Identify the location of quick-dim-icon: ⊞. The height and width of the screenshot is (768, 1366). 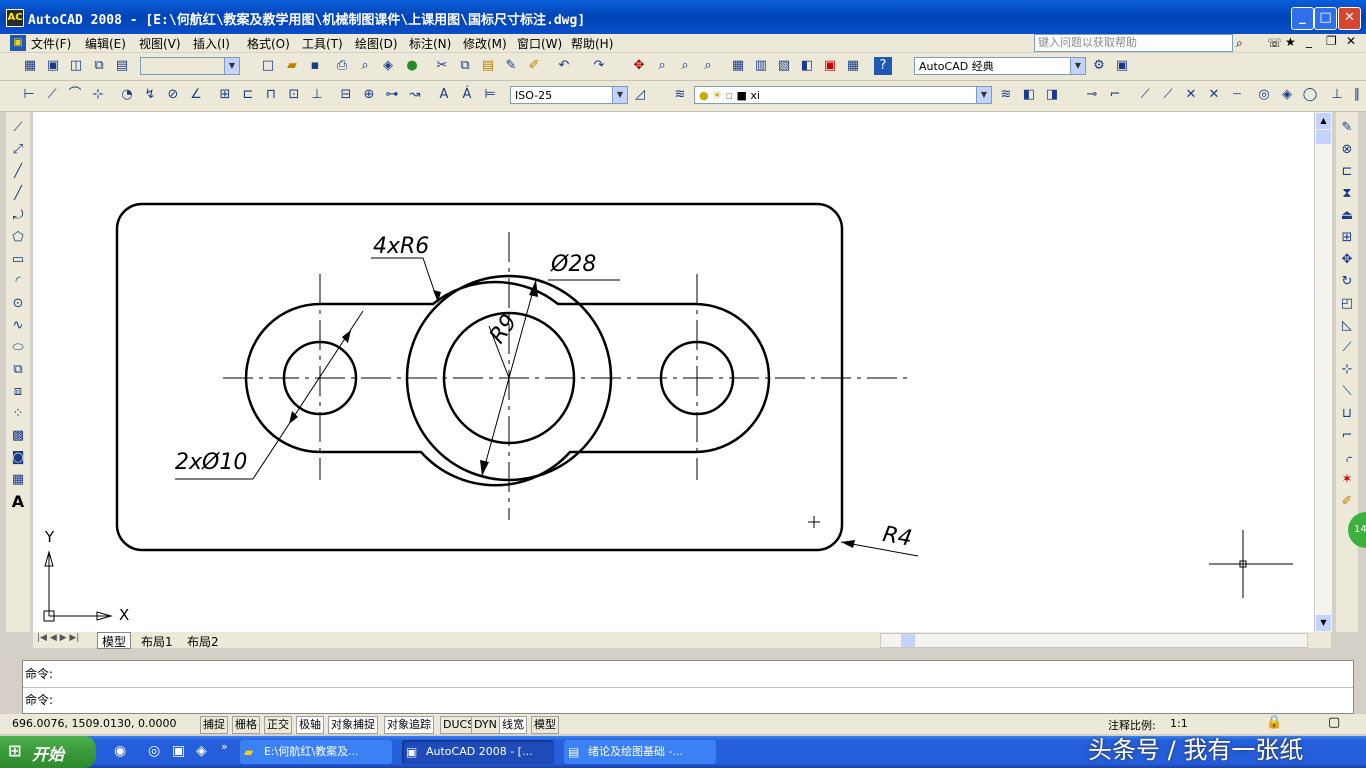
(225, 95).